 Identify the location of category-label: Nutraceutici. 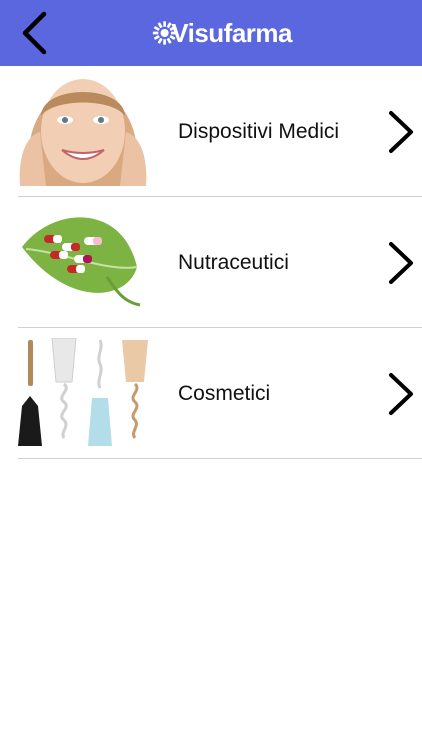
(233, 262).